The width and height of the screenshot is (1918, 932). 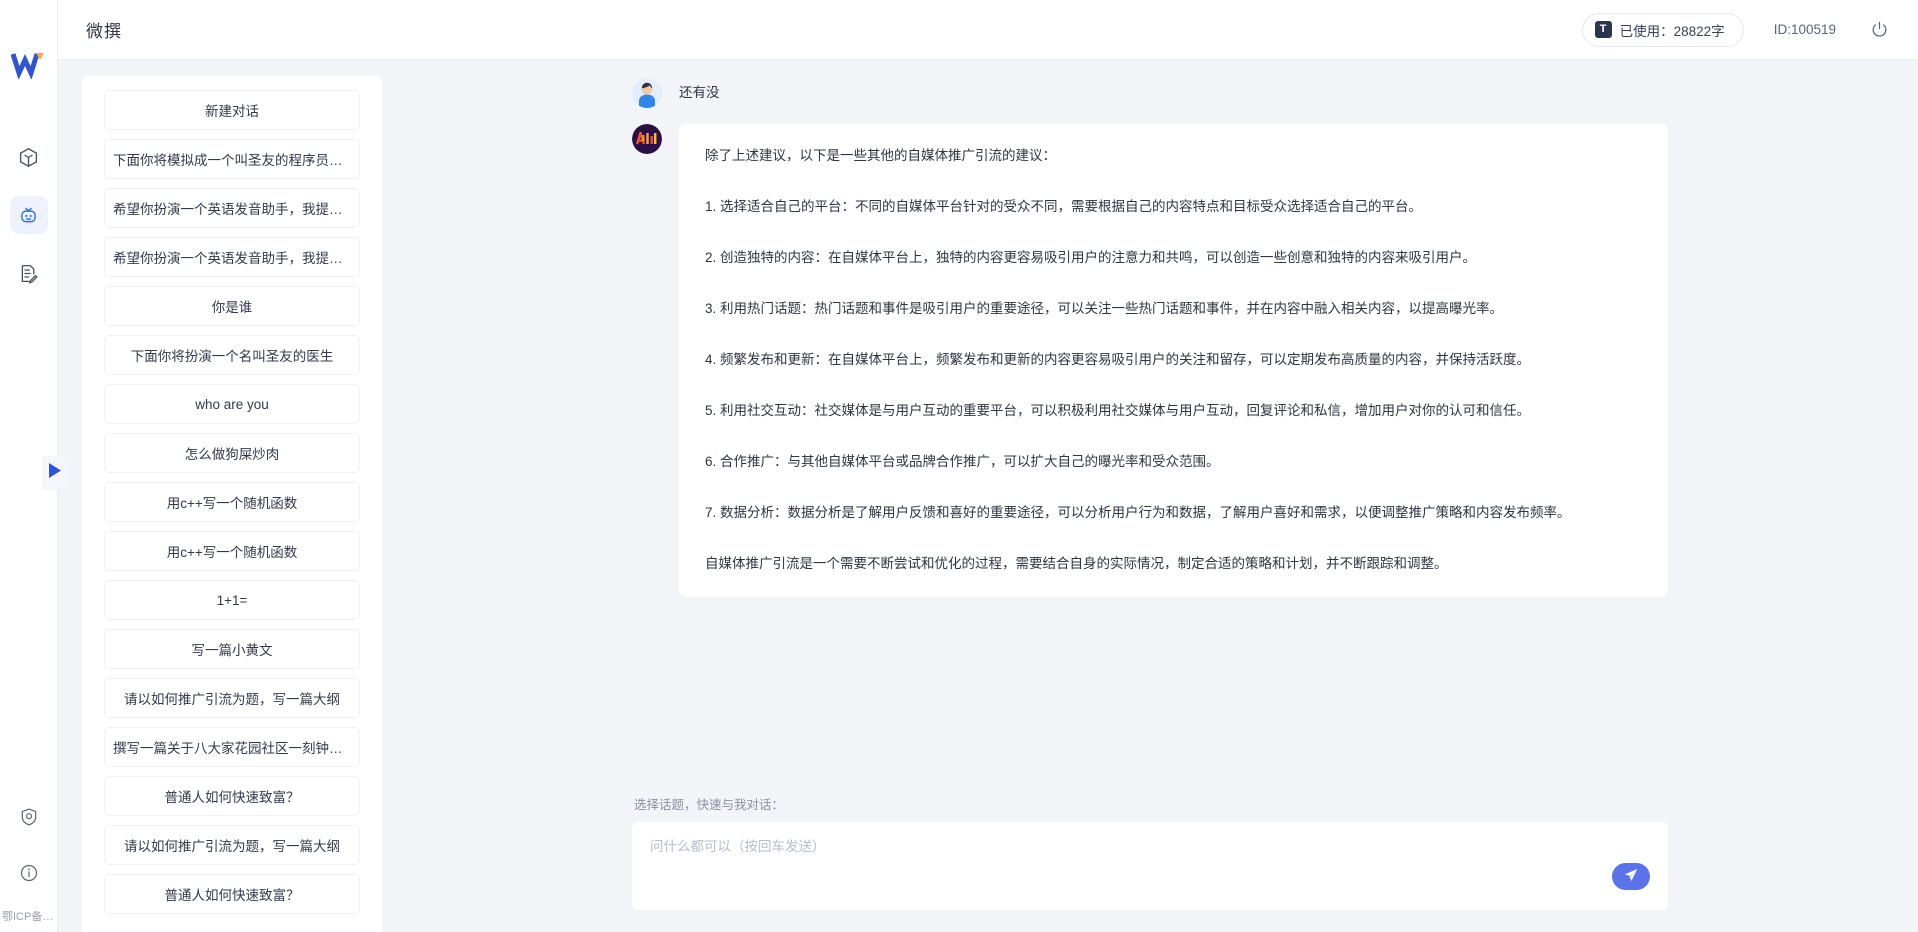 I want to click on text-badge-icon: T, so click(x=1603, y=29).